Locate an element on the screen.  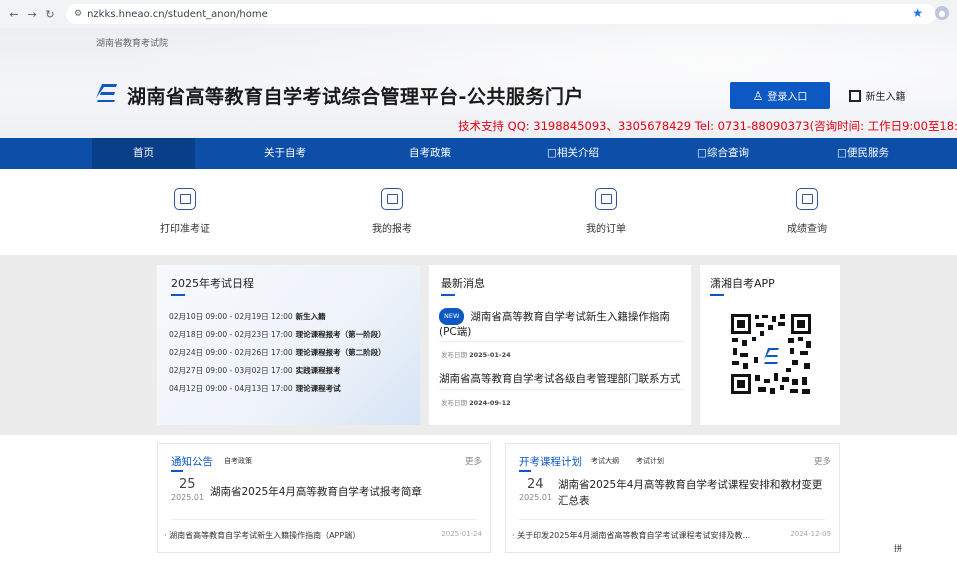
news-item-link: NEW 湖南省高等教育自学考试新生入籍操作指南(PC端) is located at coordinates (561, 324).